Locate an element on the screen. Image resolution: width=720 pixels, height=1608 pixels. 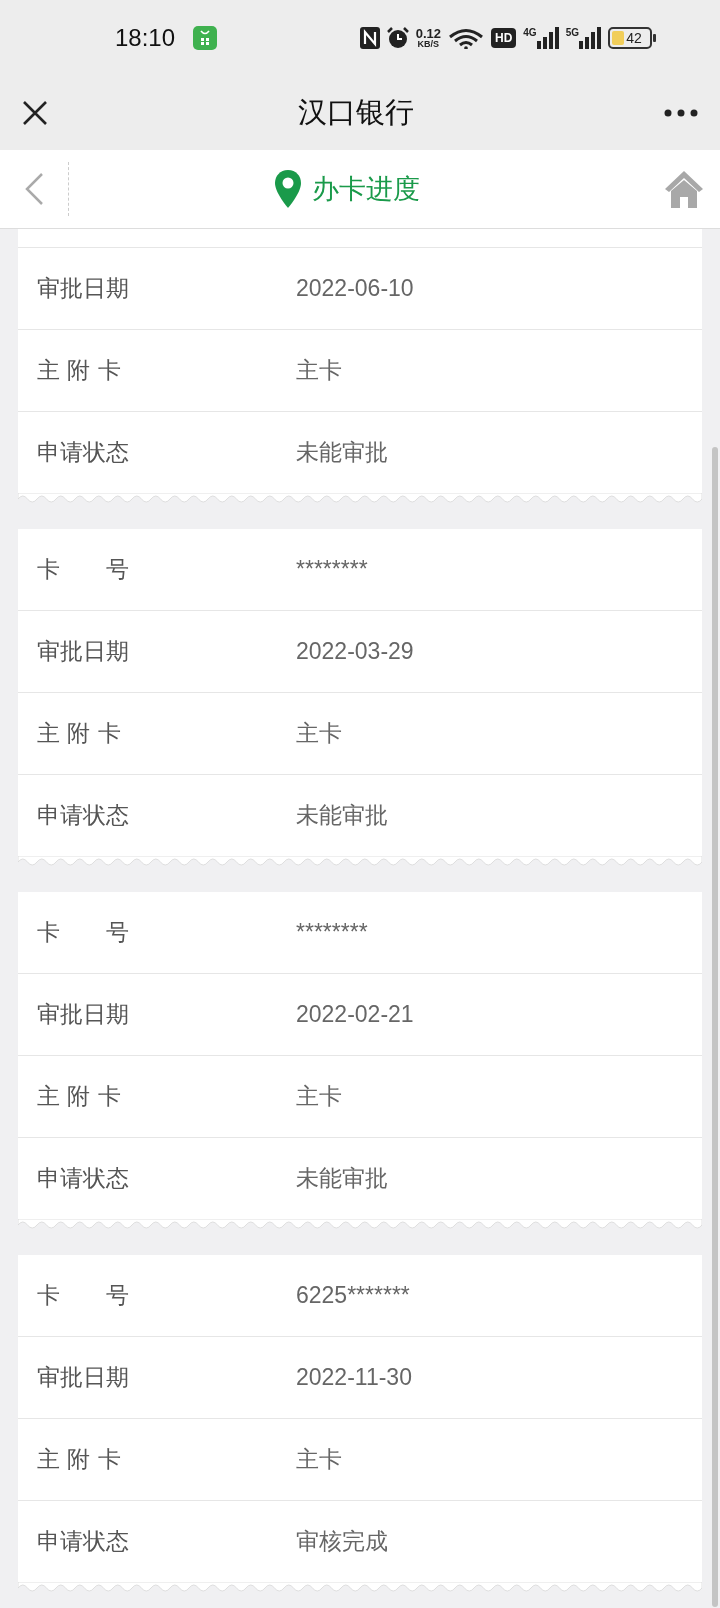
section-title: 办卡进度 is located at coordinates (365, 189).